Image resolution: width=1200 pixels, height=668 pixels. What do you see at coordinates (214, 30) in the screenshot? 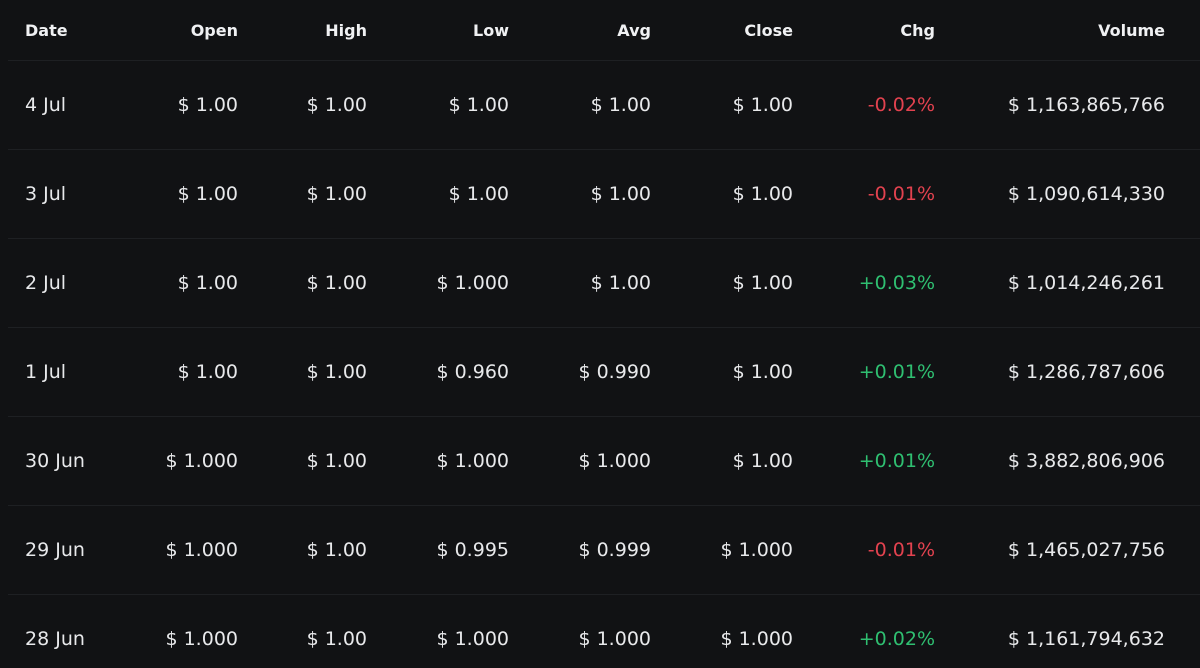
I see `column-header-open: Open` at bounding box center [214, 30].